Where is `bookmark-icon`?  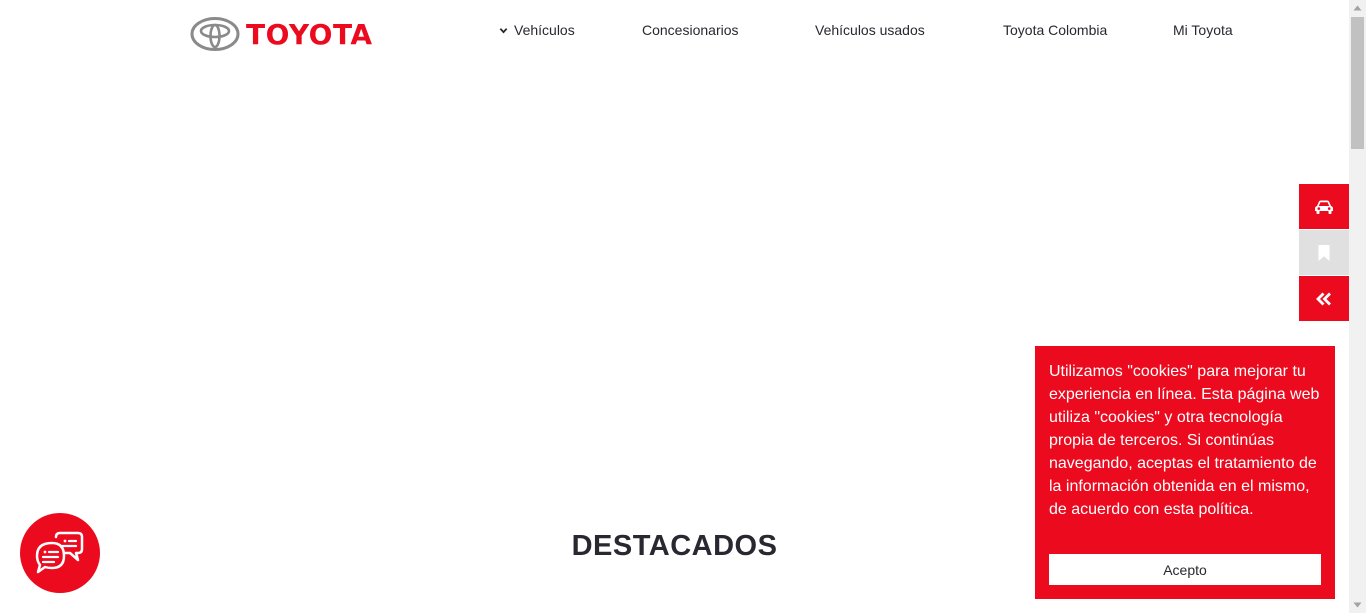 bookmark-icon is located at coordinates (1324, 252).